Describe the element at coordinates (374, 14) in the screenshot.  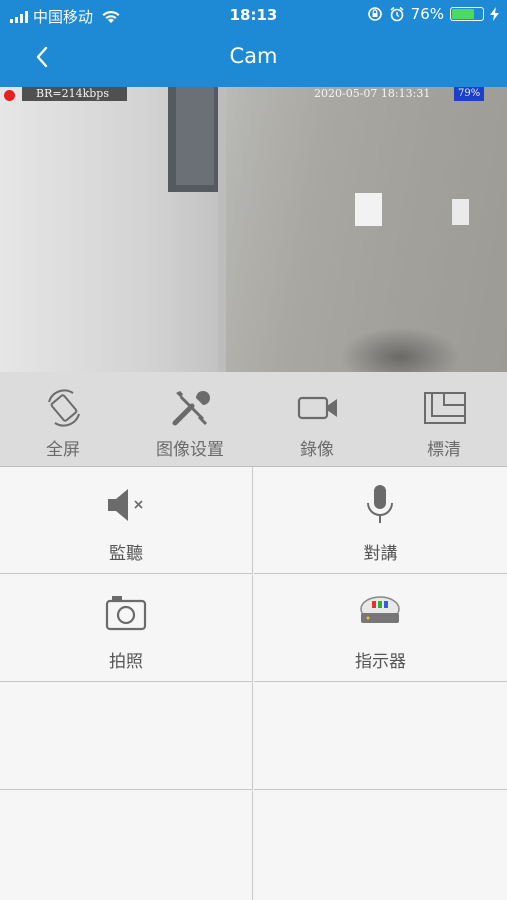
I see `rotation-lock-icon` at that location.